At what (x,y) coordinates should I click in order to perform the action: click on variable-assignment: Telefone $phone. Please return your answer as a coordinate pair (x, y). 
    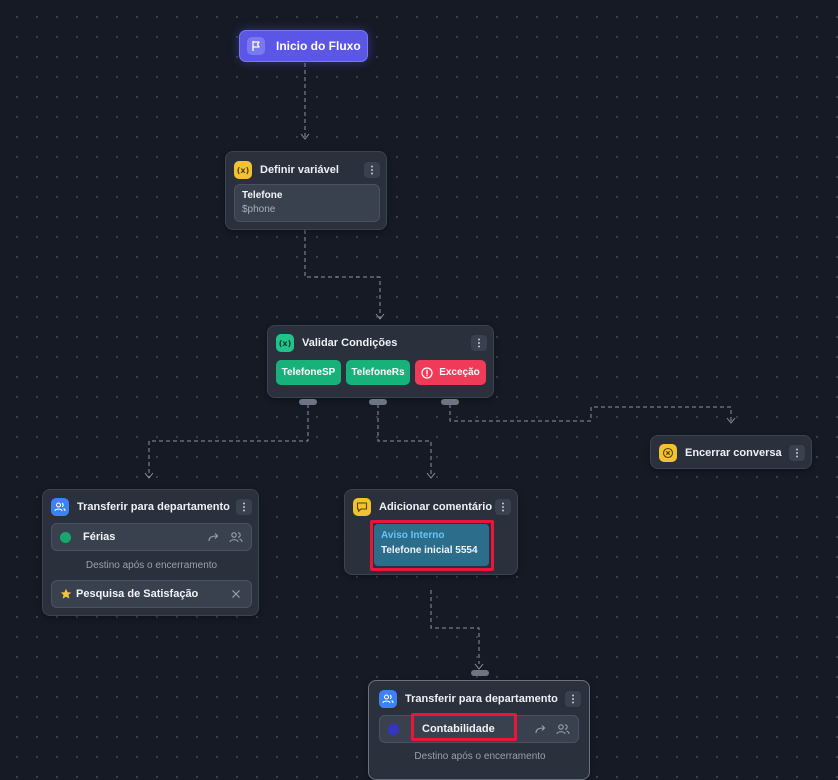
    Looking at the image, I should click on (307, 203).